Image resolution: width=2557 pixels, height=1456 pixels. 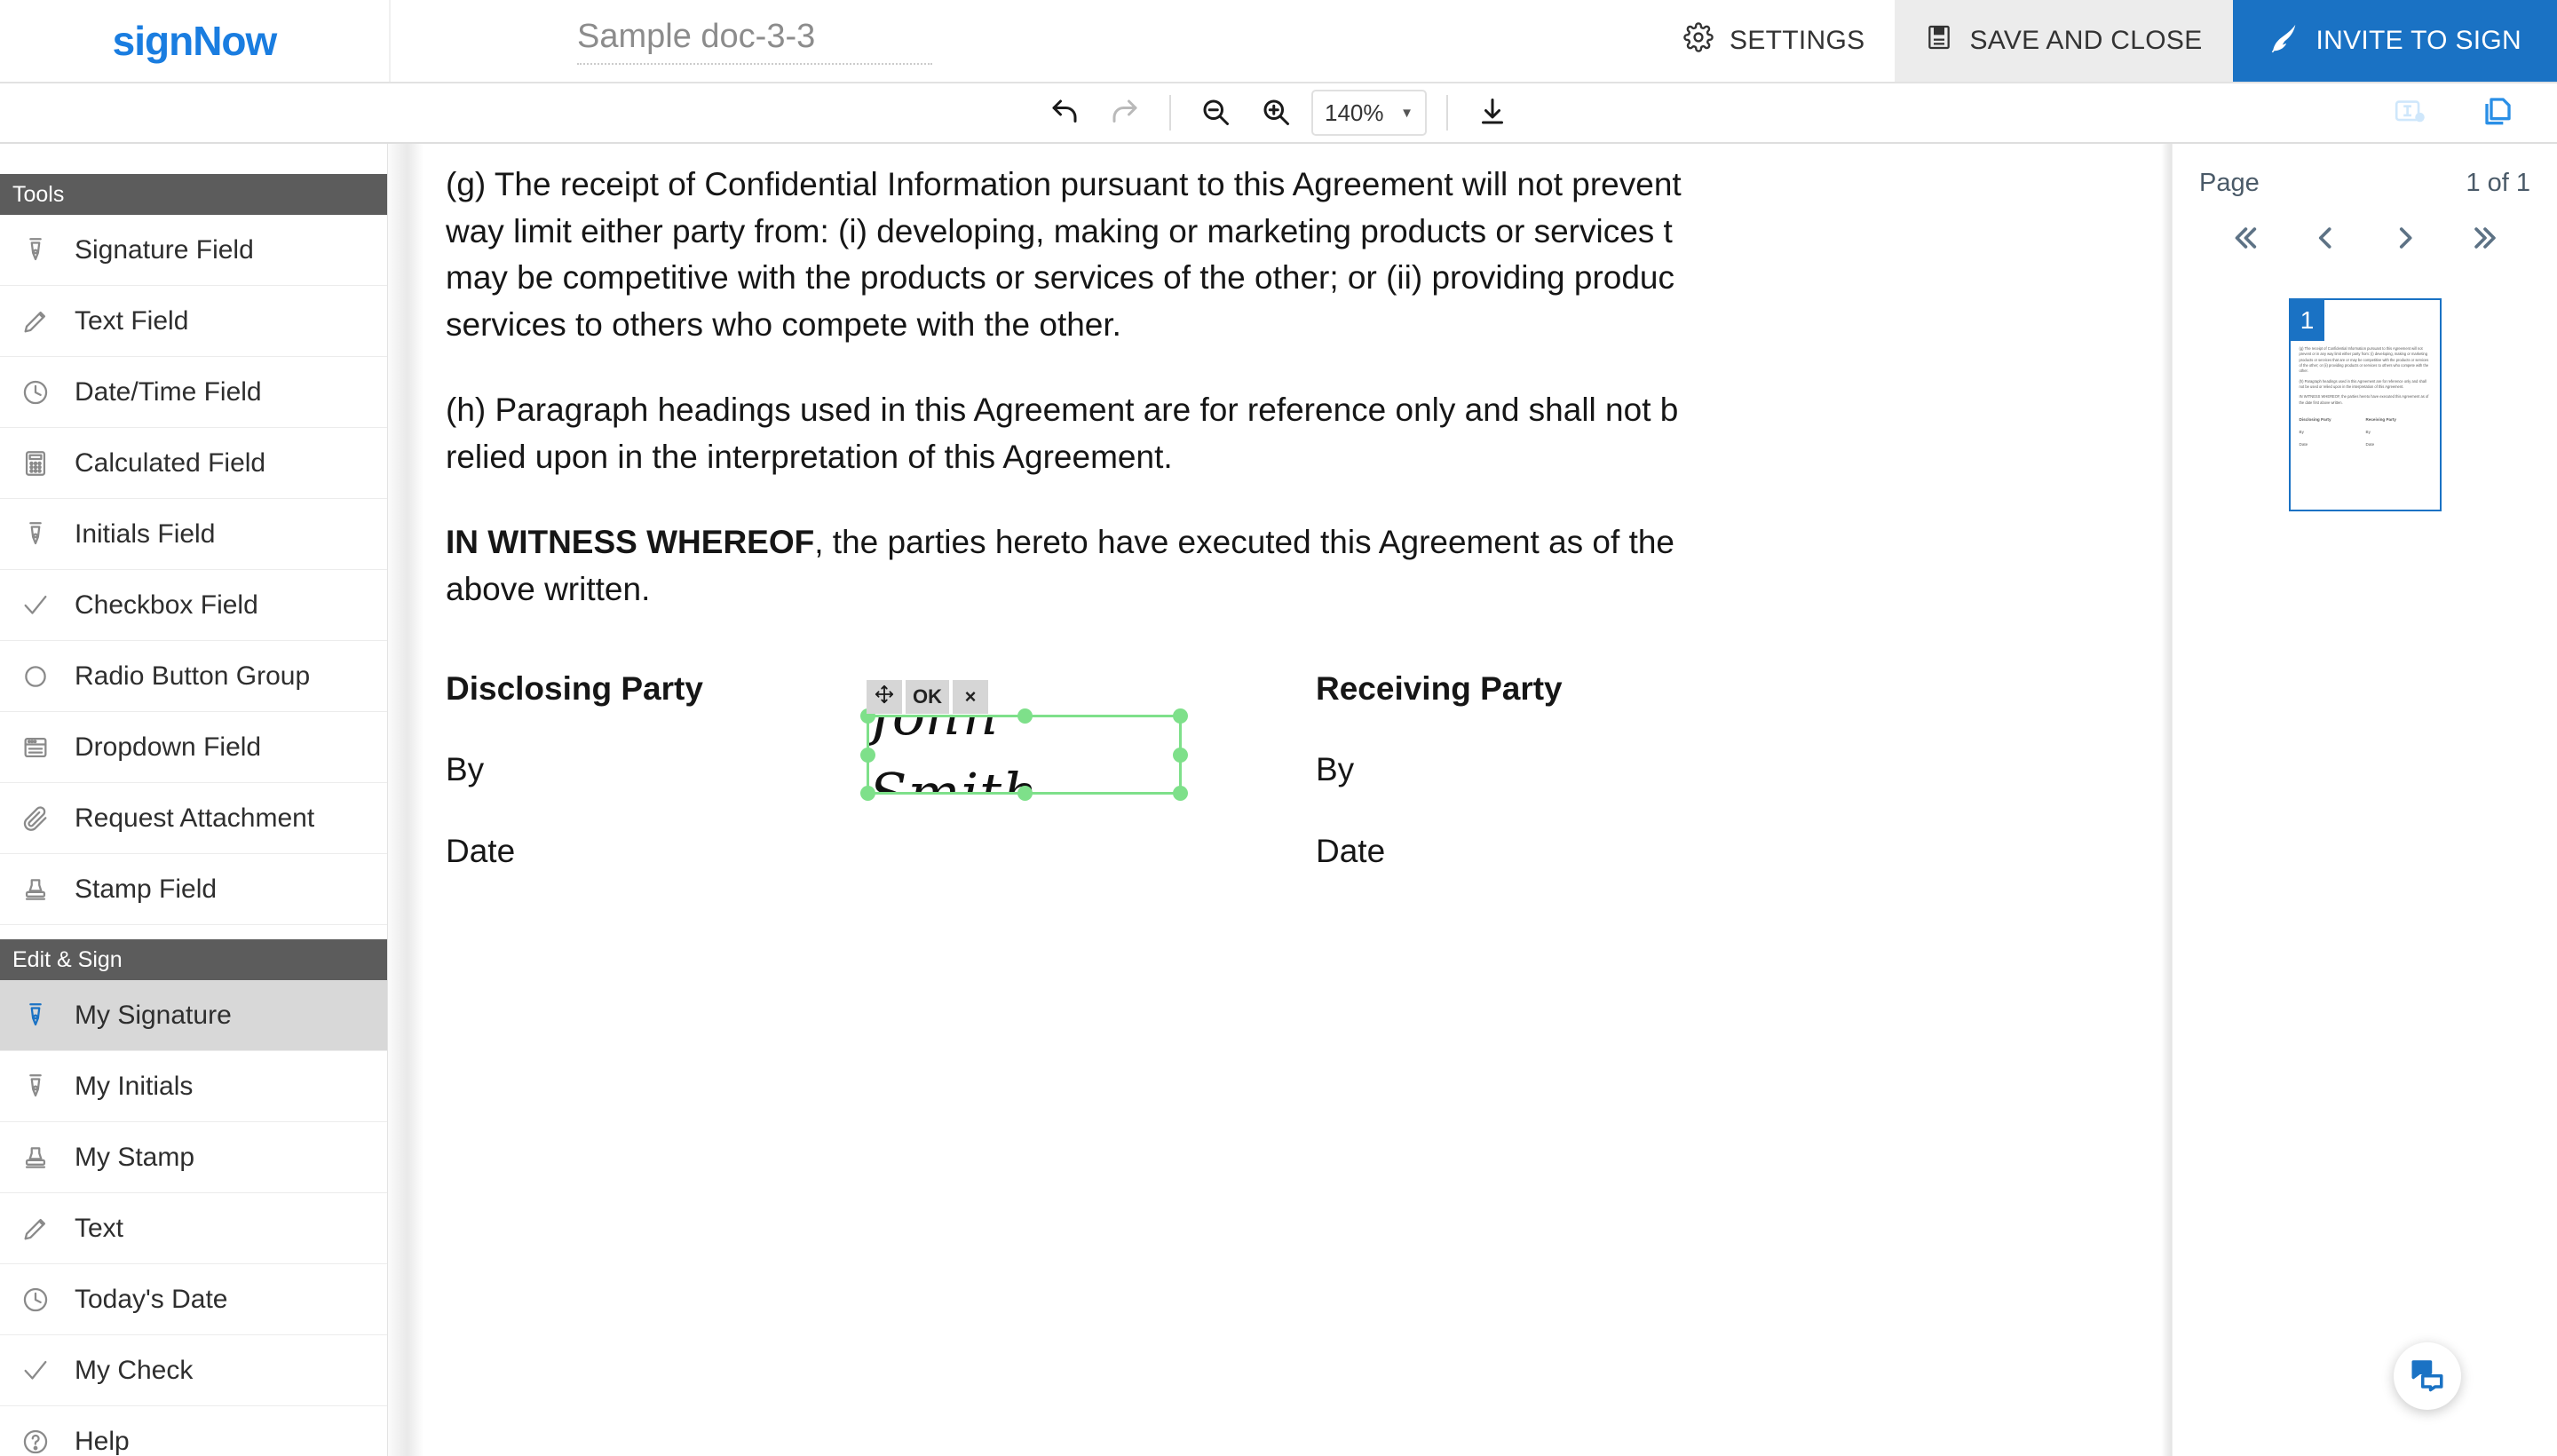 What do you see at coordinates (135, 1157) in the screenshot?
I see `editsign-item-label: My Stamp` at bounding box center [135, 1157].